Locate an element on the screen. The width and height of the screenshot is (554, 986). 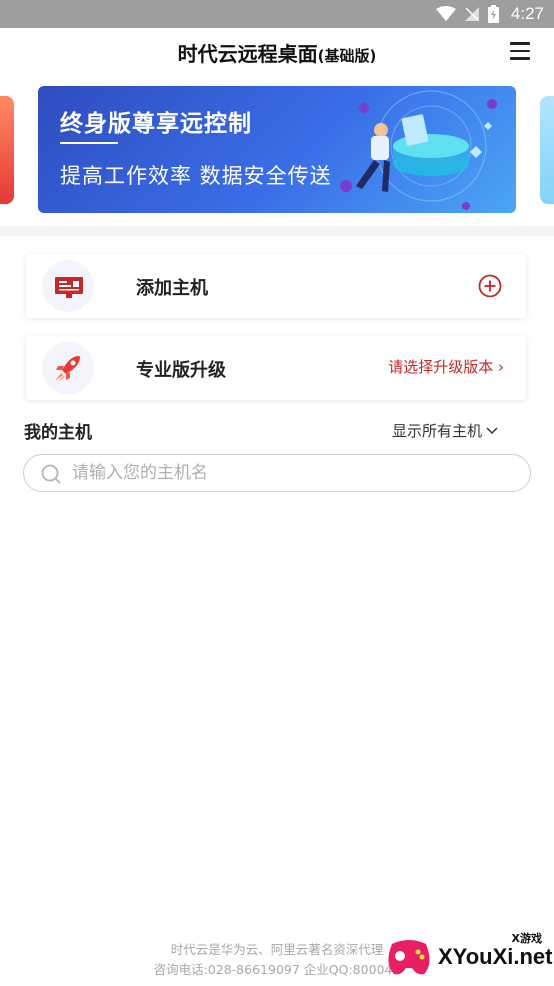
banner-next-slide is located at coordinates (547, 150).